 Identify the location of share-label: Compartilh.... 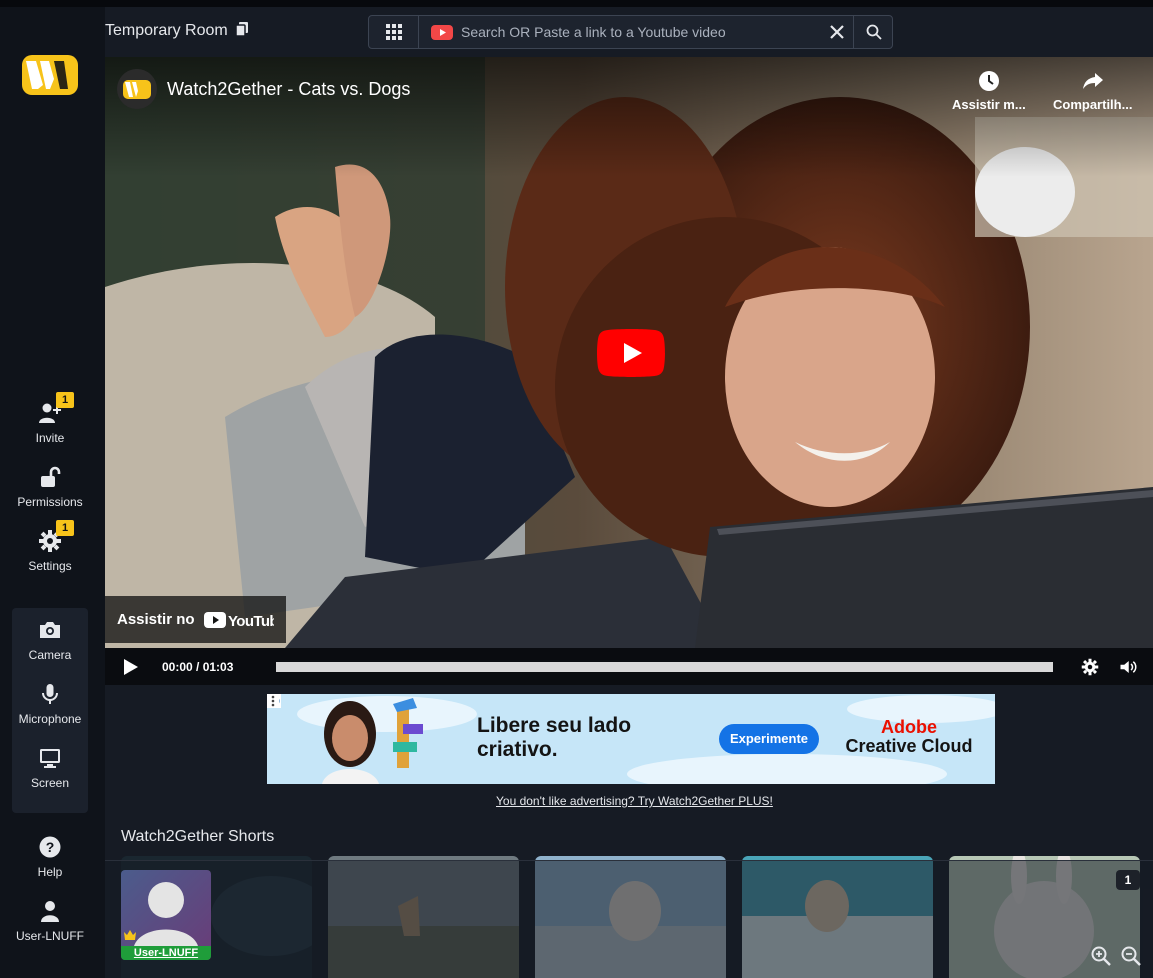
(1093, 104).